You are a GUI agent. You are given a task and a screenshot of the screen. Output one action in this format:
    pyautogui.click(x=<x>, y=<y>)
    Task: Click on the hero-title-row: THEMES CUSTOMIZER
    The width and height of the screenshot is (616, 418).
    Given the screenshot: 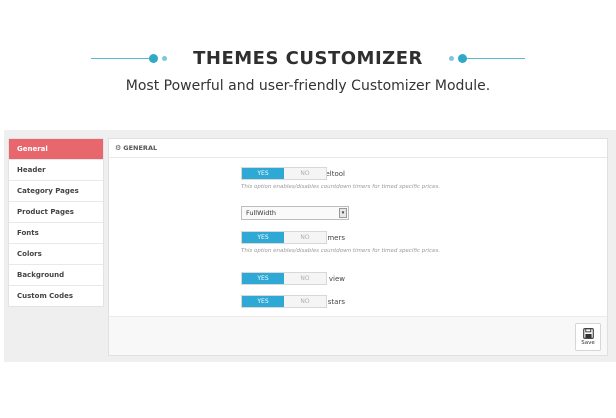 What is the action you would take?
    pyautogui.click(x=308, y=58)
    